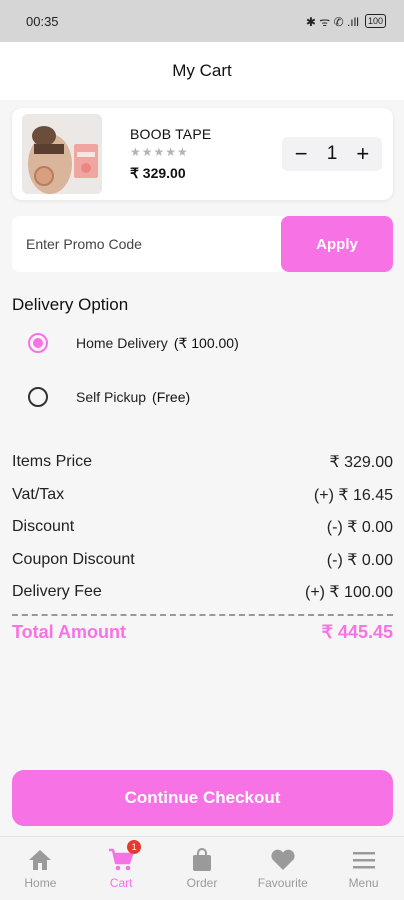  What do you see at coordinates (353, 495) in the screenshot?
I see `summary-value: (+) ₹ 16.45` at bounding box center [353, 495].